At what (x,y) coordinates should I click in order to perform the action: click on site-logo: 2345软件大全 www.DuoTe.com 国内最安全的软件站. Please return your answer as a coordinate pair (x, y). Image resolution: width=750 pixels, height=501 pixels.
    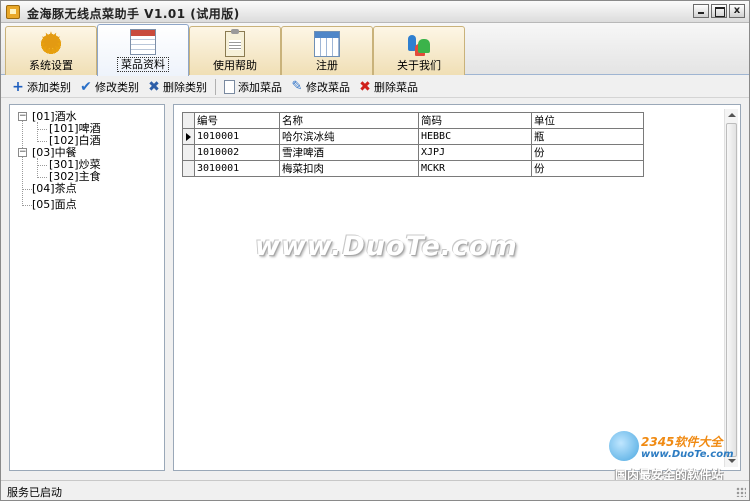
    Looking at the image, I should click on (678, 457).